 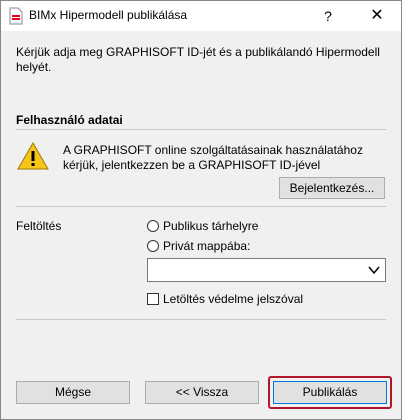 What do you see at coordinates (328, 16) in the screenshot?
I see `help-icon: ?` at bounding box center [328, 16].